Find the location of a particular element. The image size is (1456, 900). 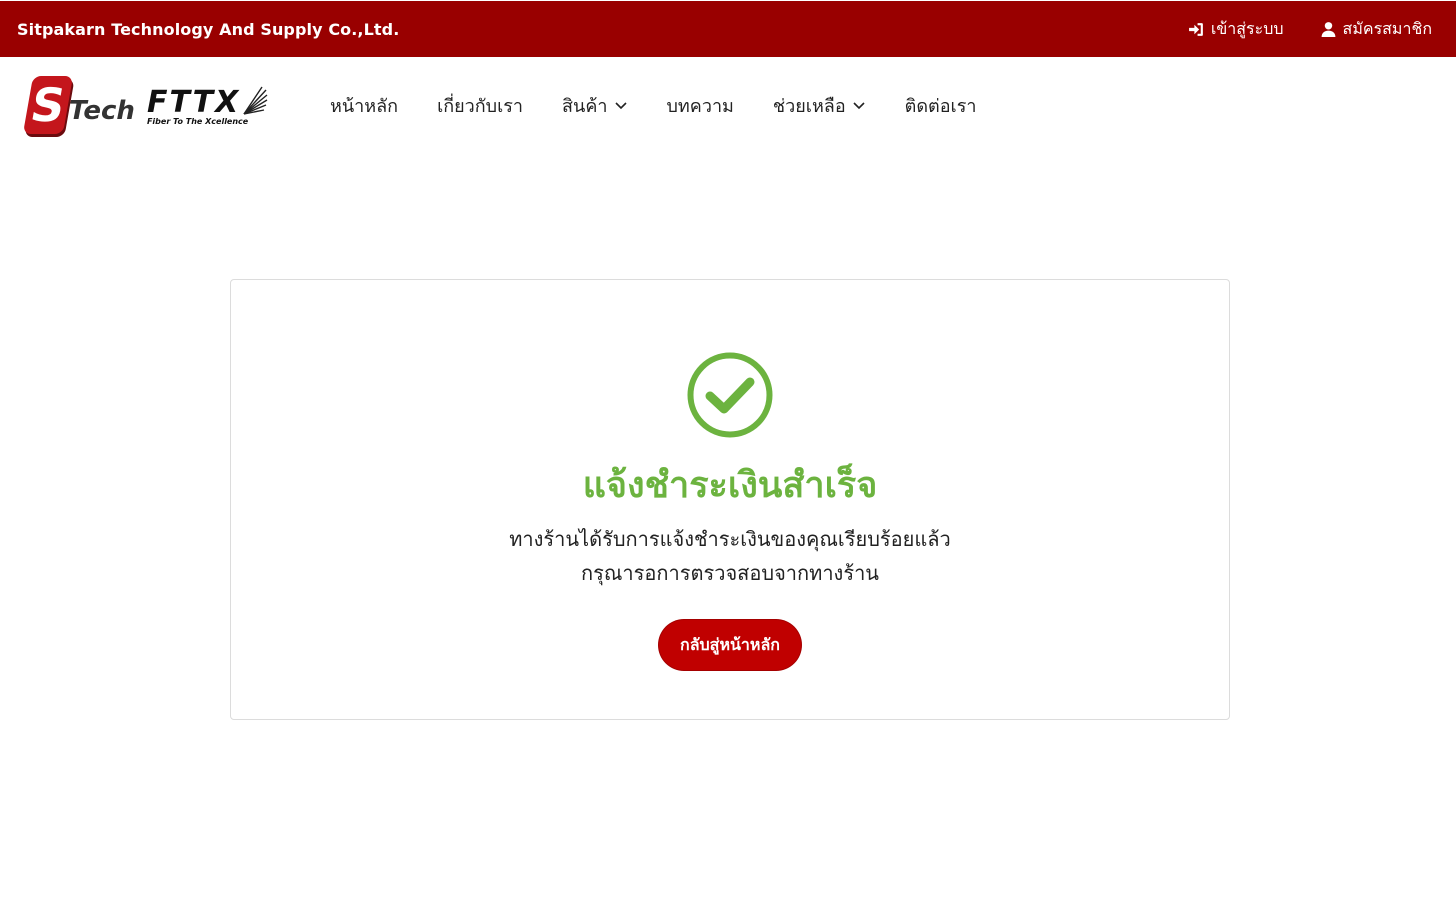

nav-item-home: หน้าหลัก is located at coordinates (364, 105).